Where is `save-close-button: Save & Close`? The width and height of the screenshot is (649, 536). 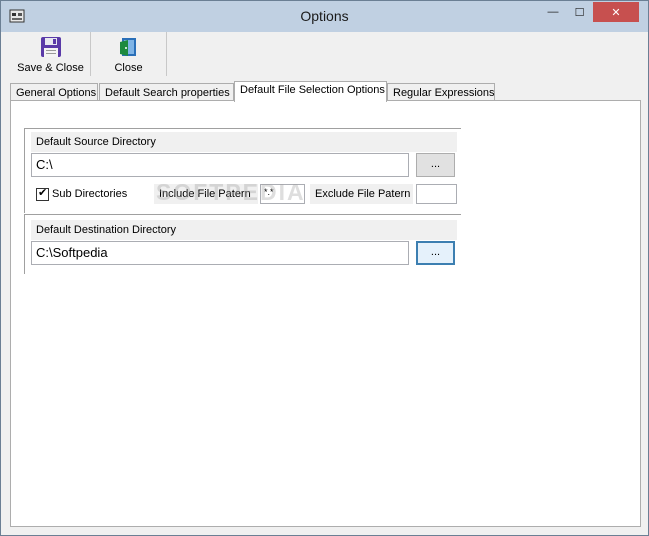
save-close-button: Save & Close is located at coordinates (51, 54).